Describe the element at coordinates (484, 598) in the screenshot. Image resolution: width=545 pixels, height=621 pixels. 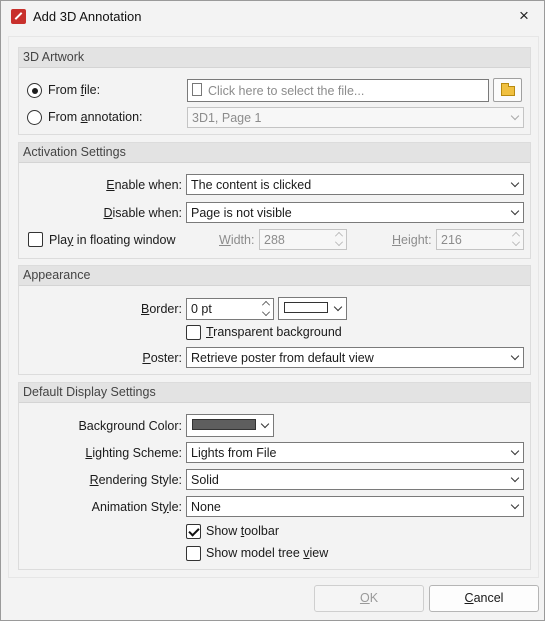
I see `cancel-button: Cancel` at that location.